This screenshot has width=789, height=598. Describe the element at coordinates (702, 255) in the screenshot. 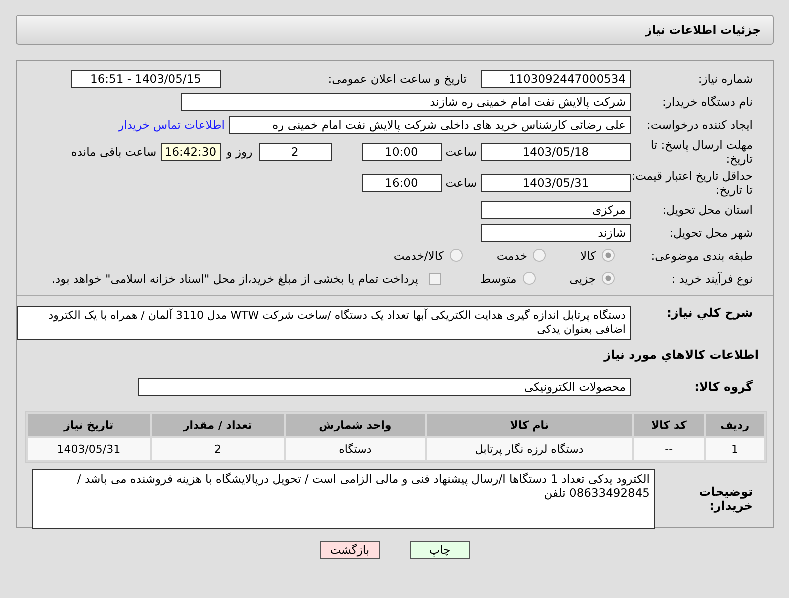

I see `field-label: طبقه بندی موضوعی:` at that location.